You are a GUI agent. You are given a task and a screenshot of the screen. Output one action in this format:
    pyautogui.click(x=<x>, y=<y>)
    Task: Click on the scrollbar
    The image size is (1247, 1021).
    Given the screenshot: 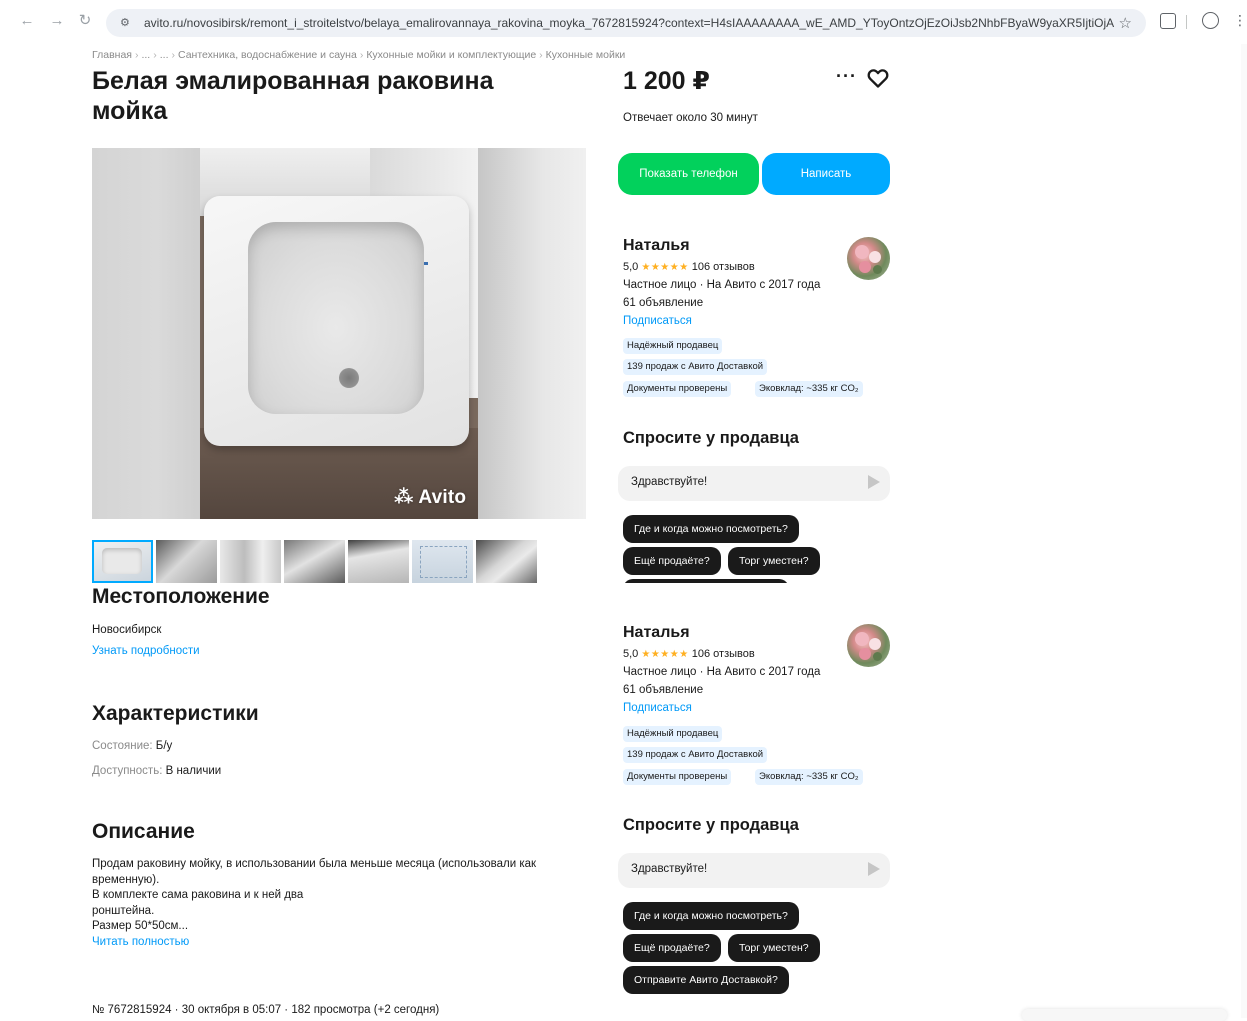 What is the action you would take?
    pyautogui.click(x=1244, y=531)
    